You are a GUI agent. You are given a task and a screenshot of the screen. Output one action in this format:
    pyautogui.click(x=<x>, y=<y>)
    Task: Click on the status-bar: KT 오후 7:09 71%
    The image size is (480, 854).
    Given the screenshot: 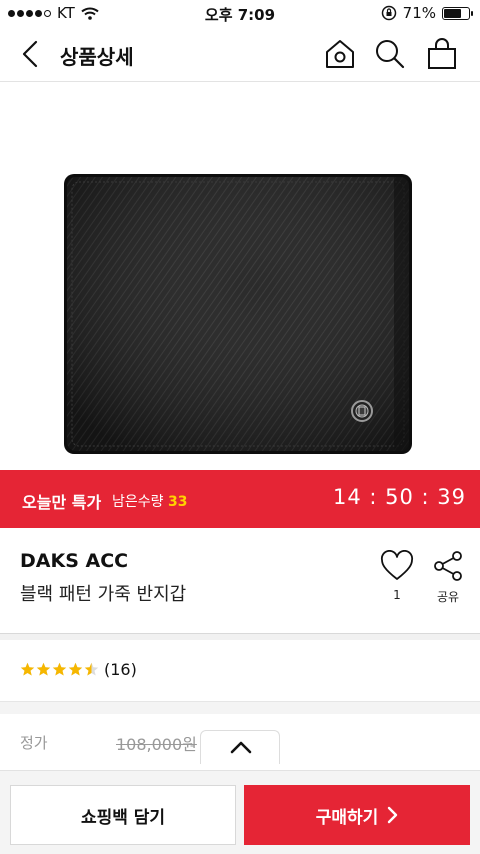 What is the action you would take?
    pyautogui.click(x=240, y=13)
    